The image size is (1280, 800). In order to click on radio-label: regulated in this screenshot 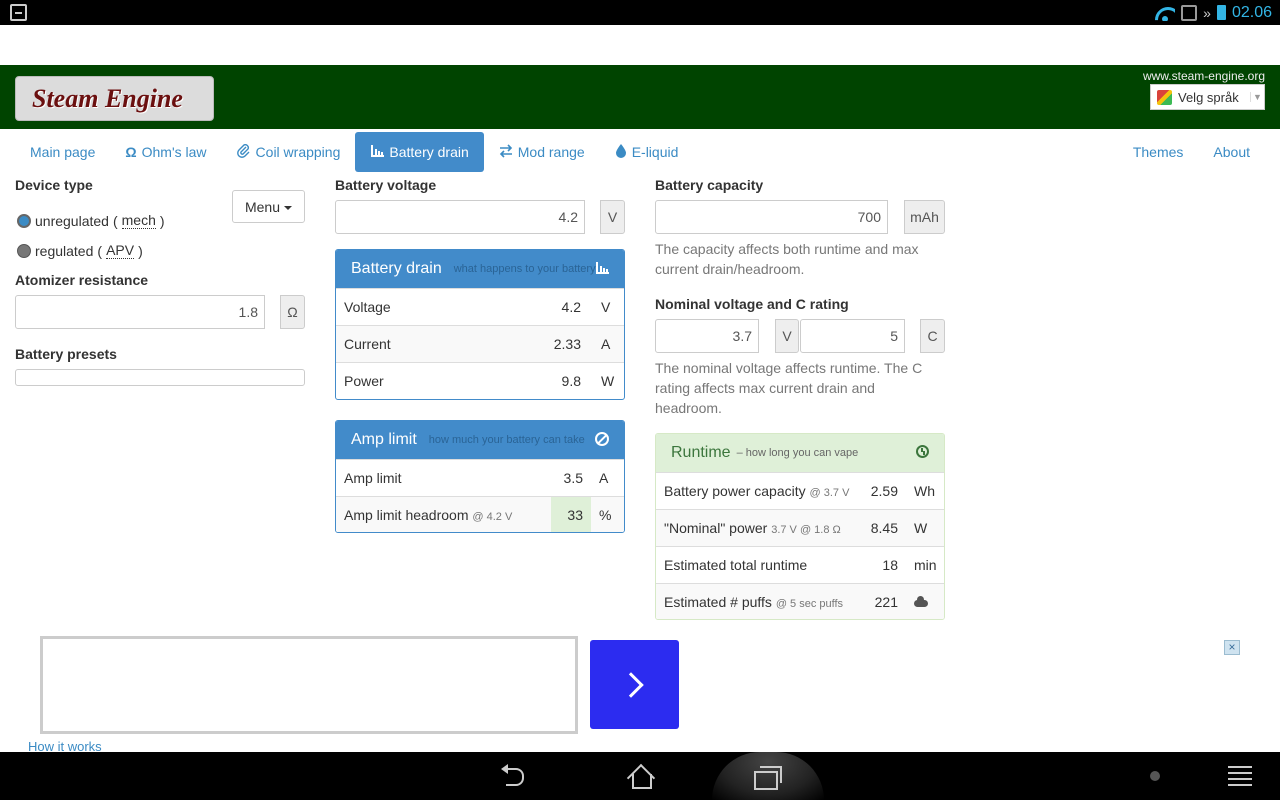, I will do `click(64, 250)`.